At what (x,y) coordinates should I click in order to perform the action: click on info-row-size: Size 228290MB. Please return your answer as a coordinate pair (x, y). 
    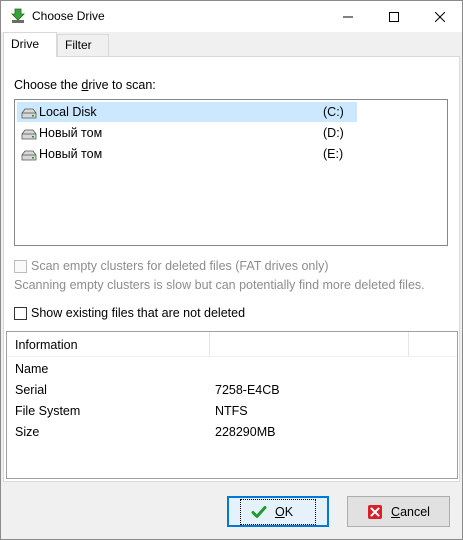
    Looking at the image, I should click on (232, 432).